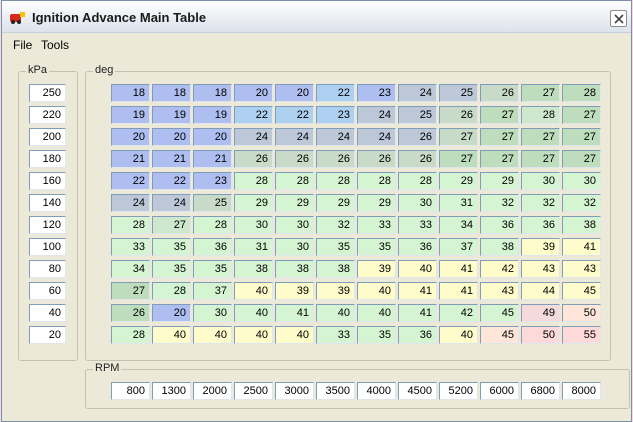 The width and height of the screenshot is (633, 422). Describe the element at coordinates (458, 313) in the screenshot. I see `table-cell: 42` at that location.